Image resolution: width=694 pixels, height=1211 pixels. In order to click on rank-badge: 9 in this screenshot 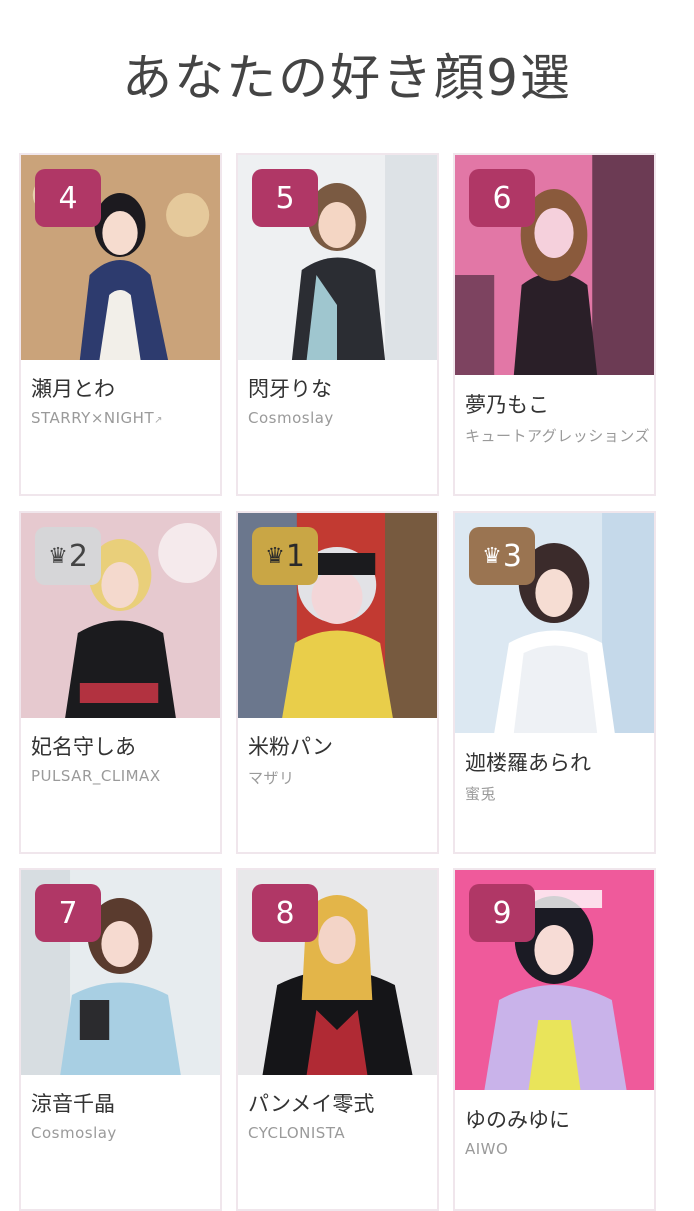, I will do `click(502, 913)`.